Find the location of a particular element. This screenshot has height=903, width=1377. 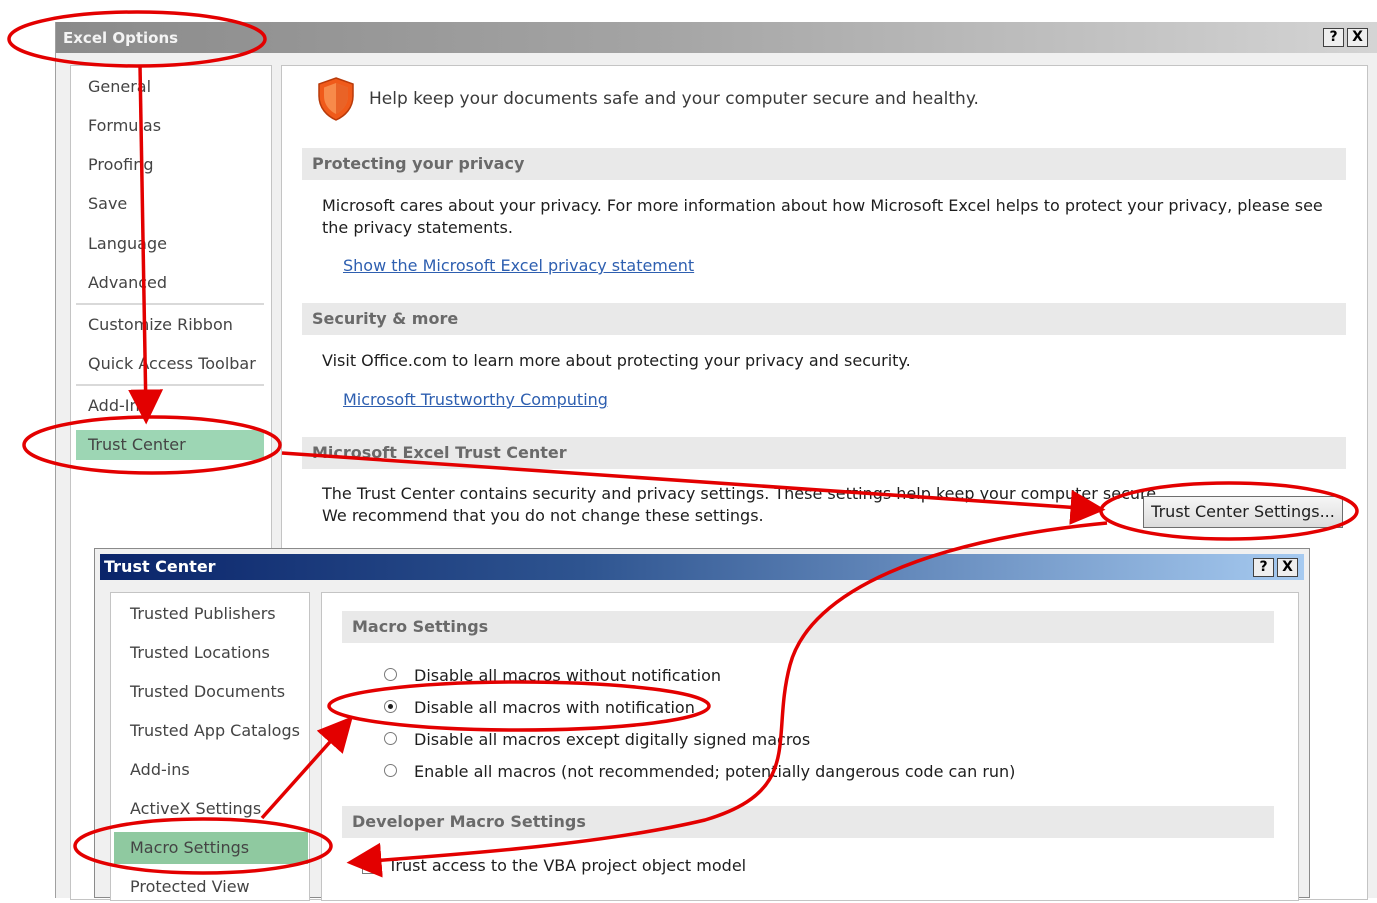

nav-item-customize-ribbon: Customize Ribbon is located at coordinates (170, 325).